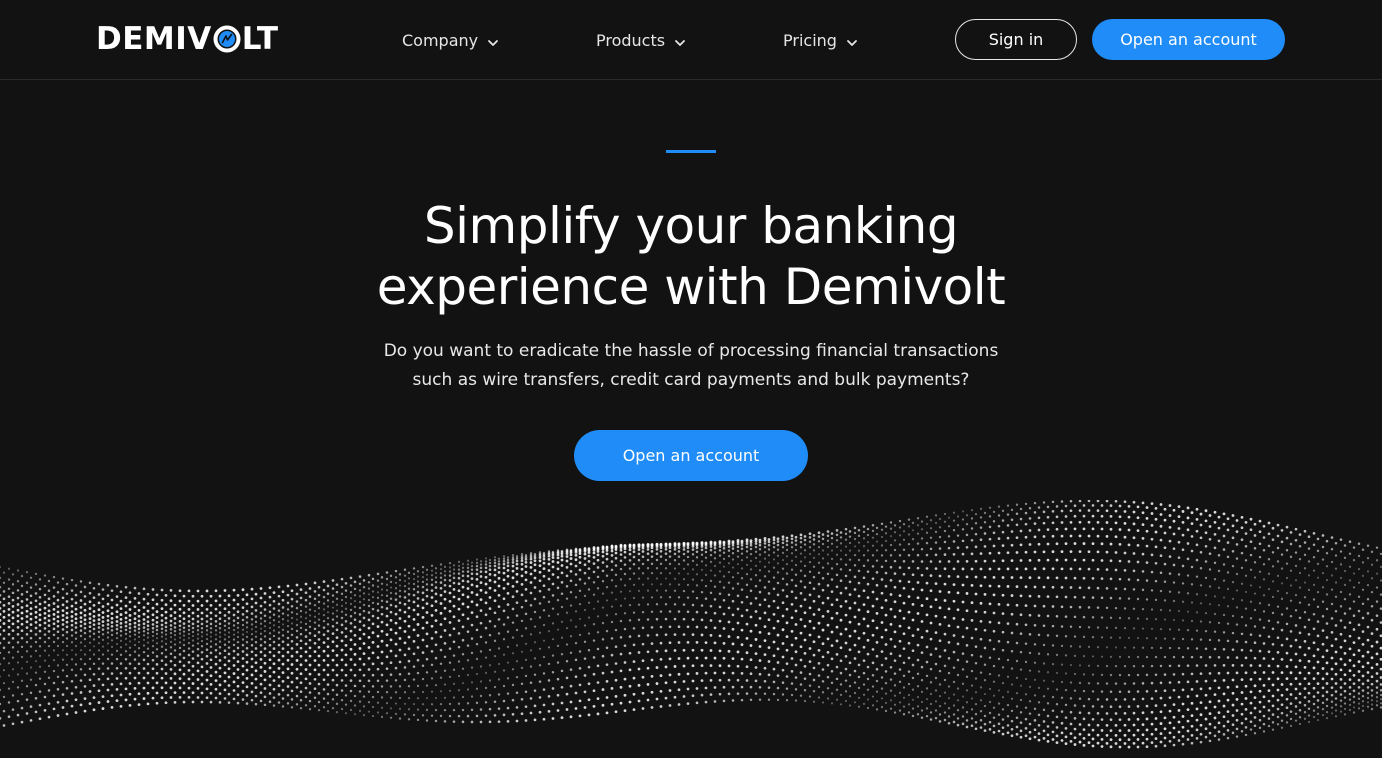 Image resolution: width=1382 pixels, height=758 pixels. What do you see at coordinates (260, 39) in the screenshot?
I see `brand-name-right: LT` at bounding box center [260, 39].